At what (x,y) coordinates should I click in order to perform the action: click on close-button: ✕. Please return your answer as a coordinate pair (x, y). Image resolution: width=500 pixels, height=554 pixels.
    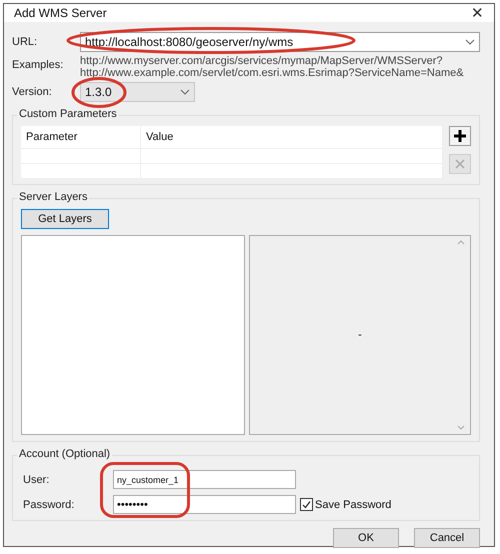
    Looking at the image, I should click on (477, 13).